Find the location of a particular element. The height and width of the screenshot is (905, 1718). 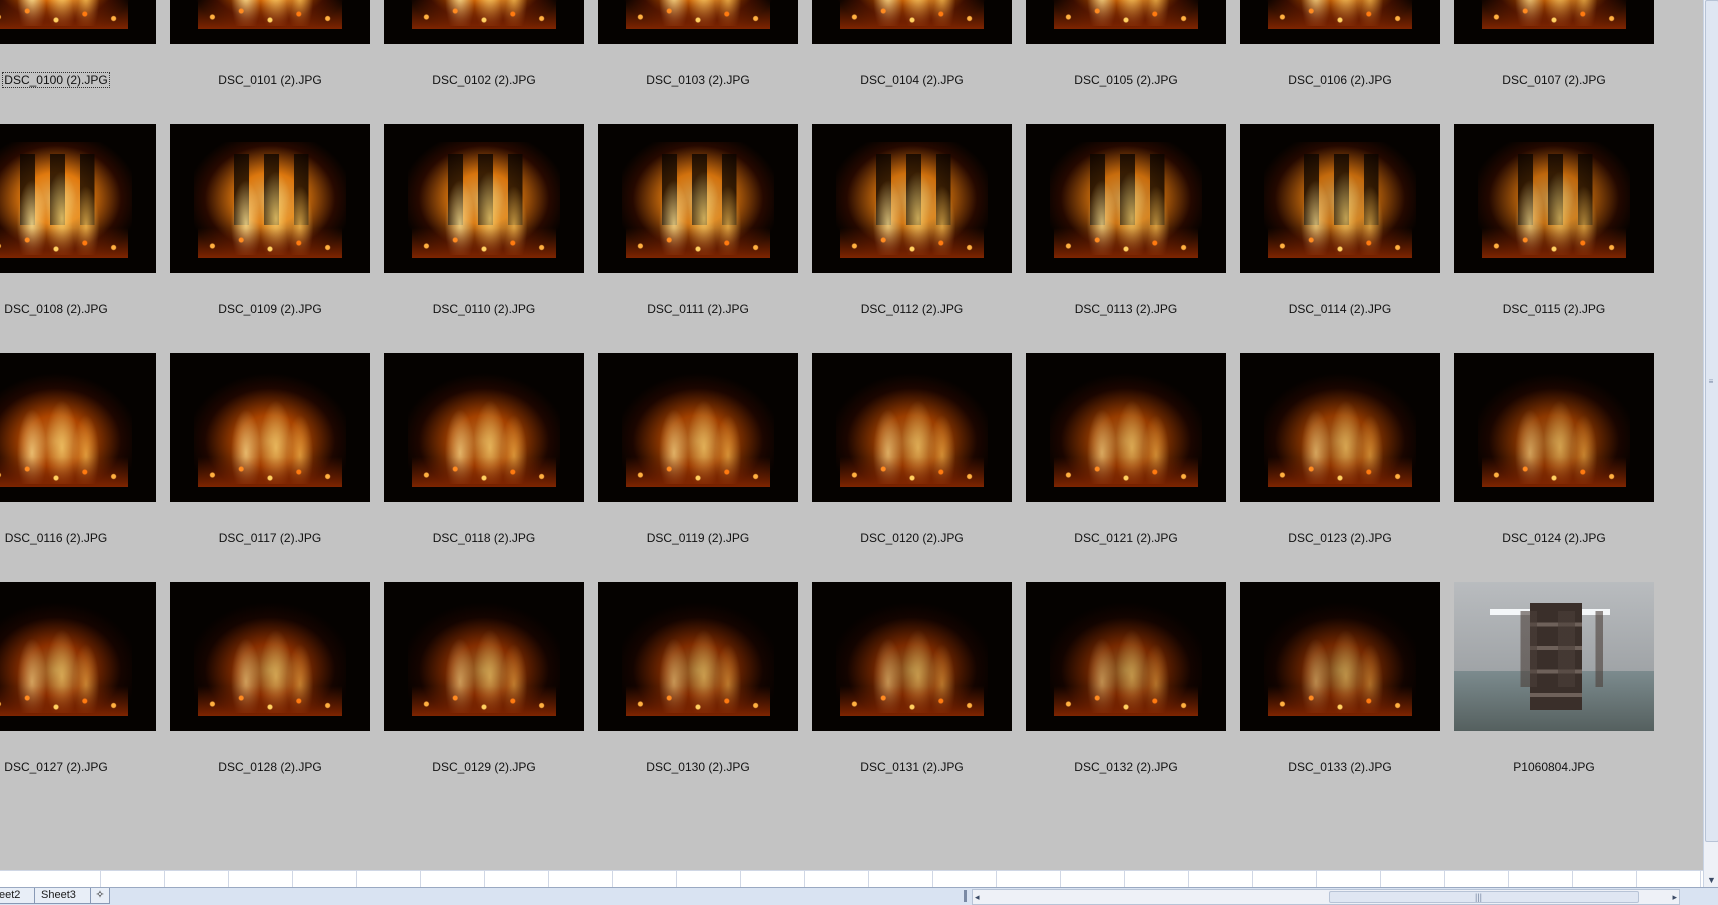

thumbnail-tile: DSC_0127 (2).JPG is located at coordinates (85, 696).